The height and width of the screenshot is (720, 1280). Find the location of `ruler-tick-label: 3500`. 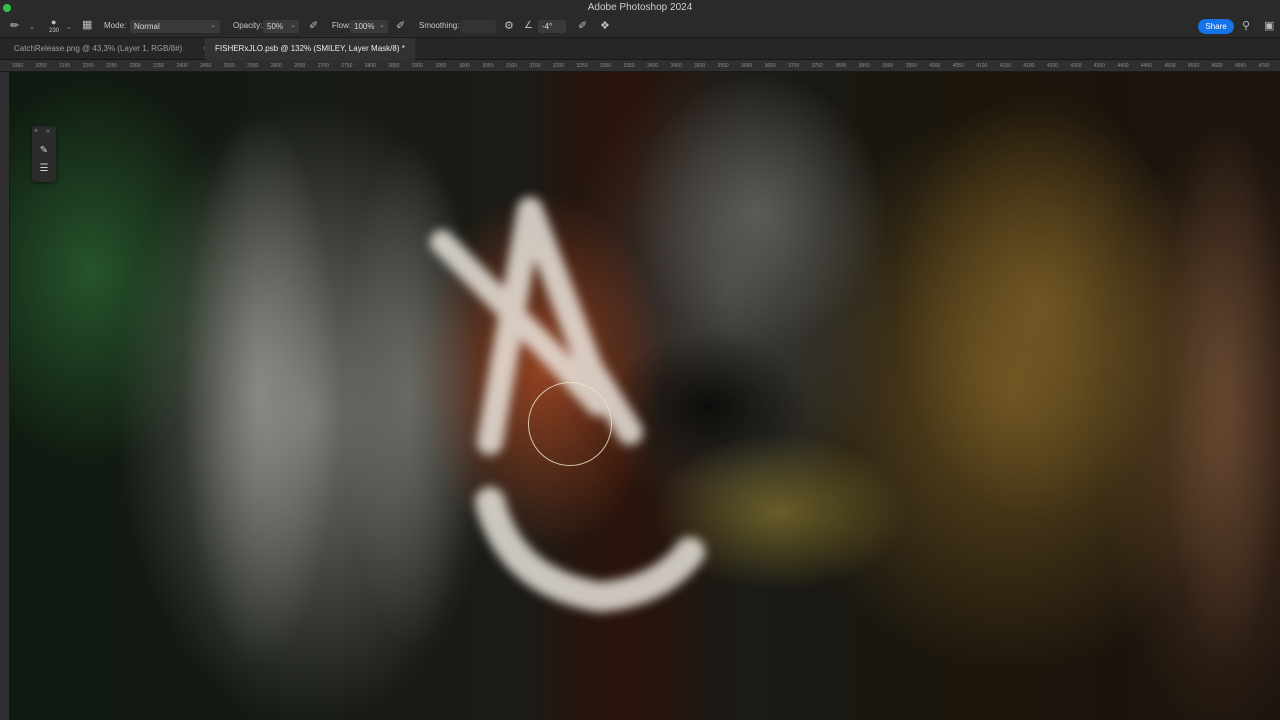

ruler-tick-label: 3500 is located at coordinates (700, 66).